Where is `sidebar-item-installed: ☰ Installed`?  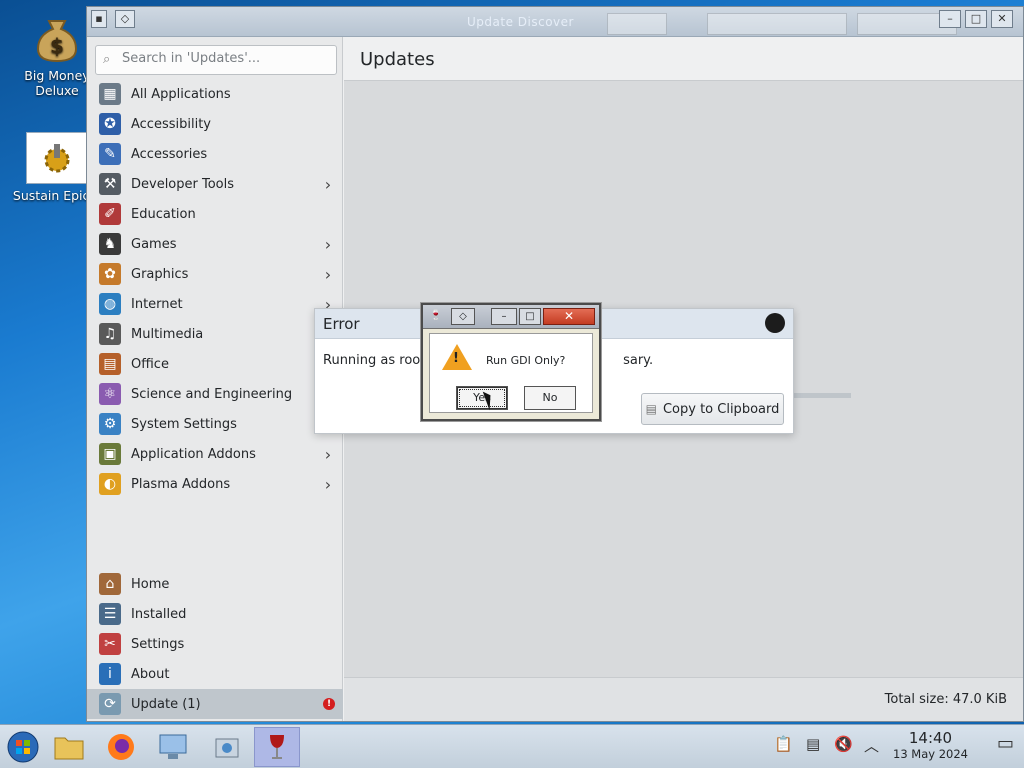 sidebar-item-installed: ☰ Installed is located at coordinates (215, 614).